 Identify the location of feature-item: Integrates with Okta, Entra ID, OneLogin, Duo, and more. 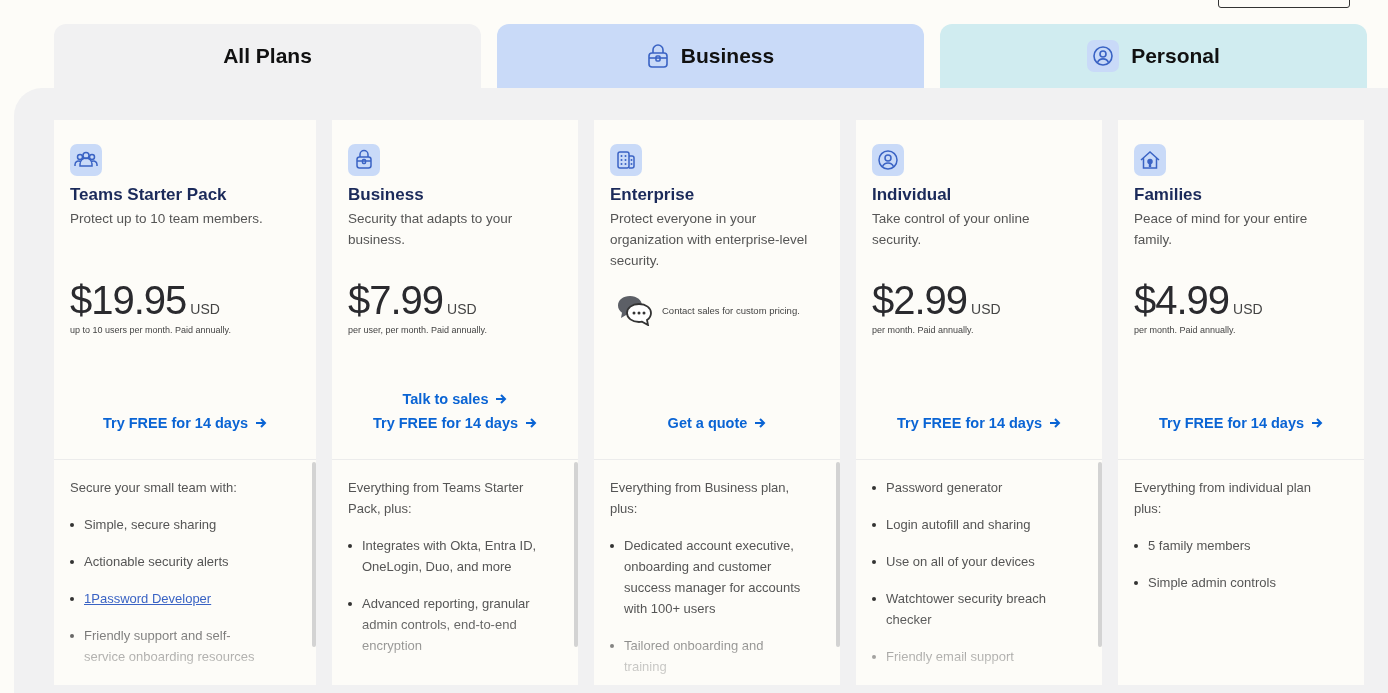
(450, 556).